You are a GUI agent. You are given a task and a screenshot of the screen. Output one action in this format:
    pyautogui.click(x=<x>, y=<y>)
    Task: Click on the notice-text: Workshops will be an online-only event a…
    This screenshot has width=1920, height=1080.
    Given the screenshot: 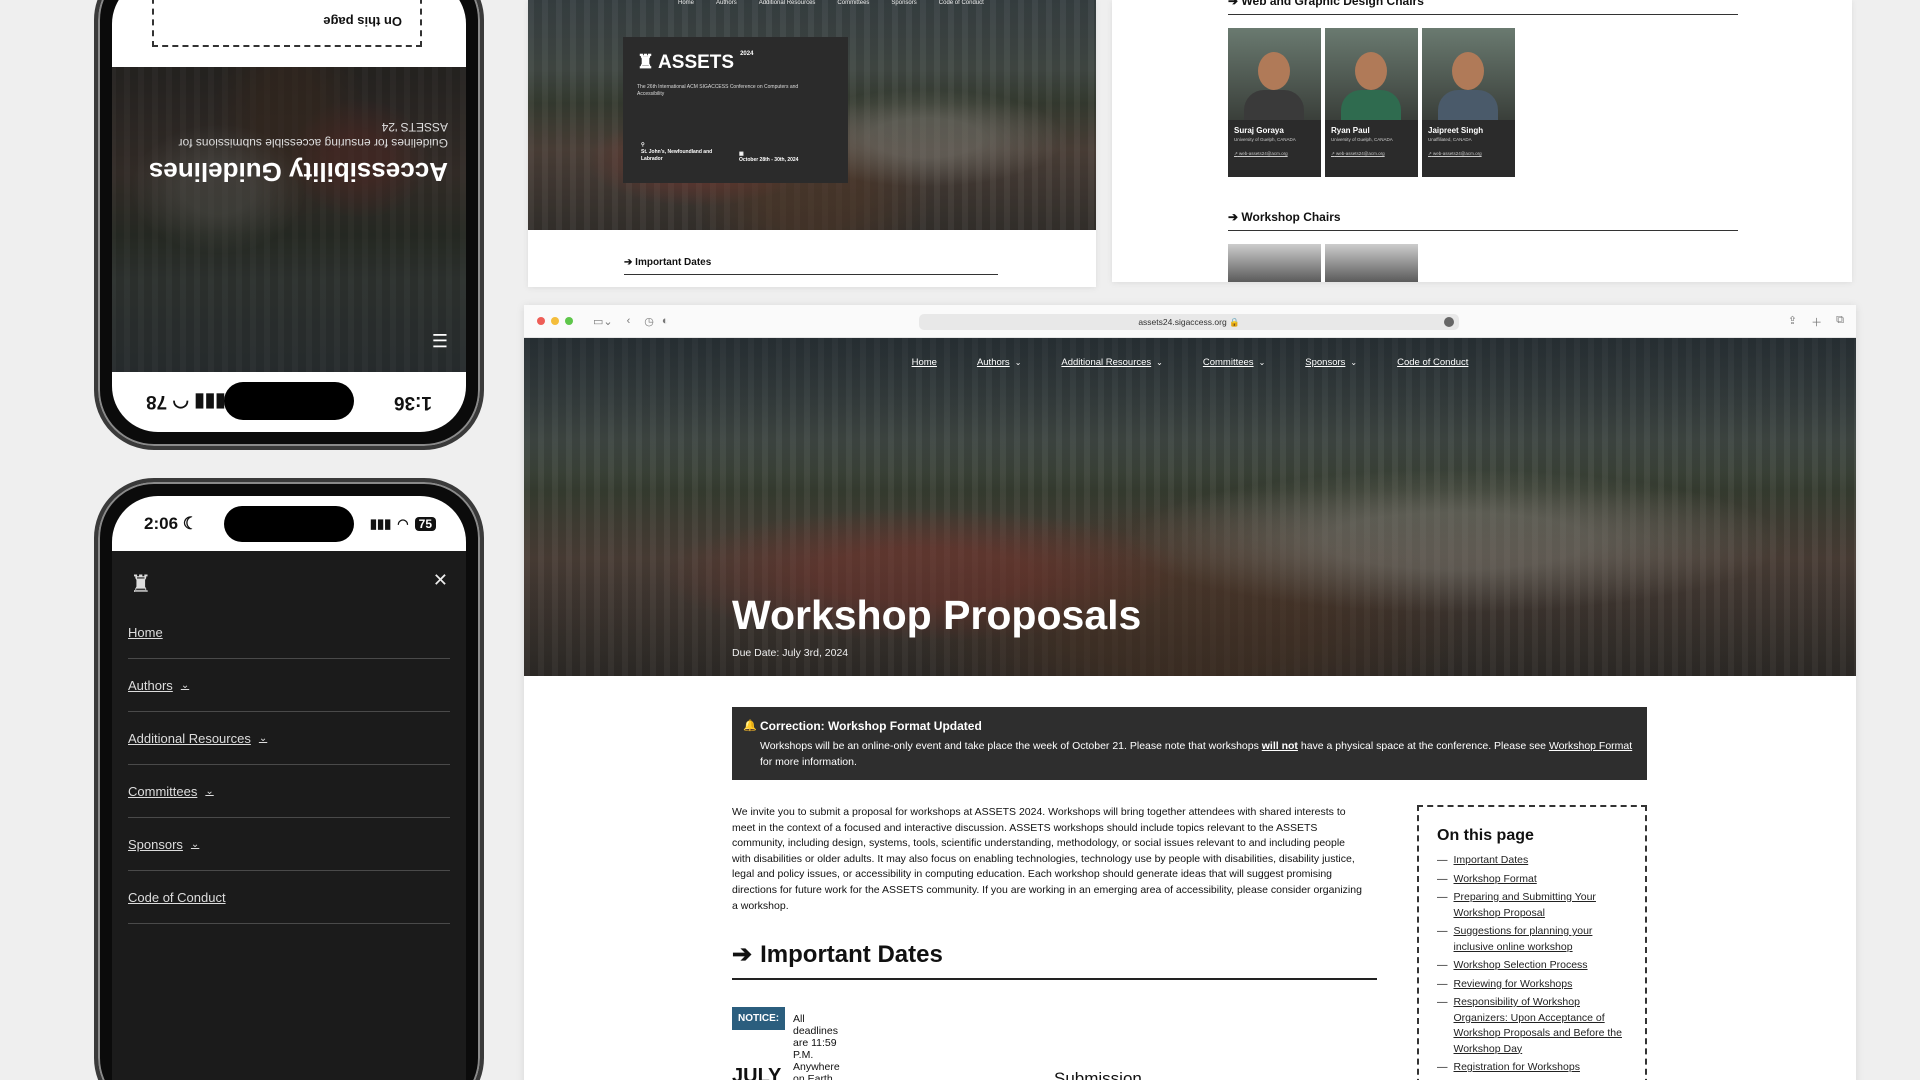 What is the action you would take?
    pyautogui.click(x=1011, y=746)
    